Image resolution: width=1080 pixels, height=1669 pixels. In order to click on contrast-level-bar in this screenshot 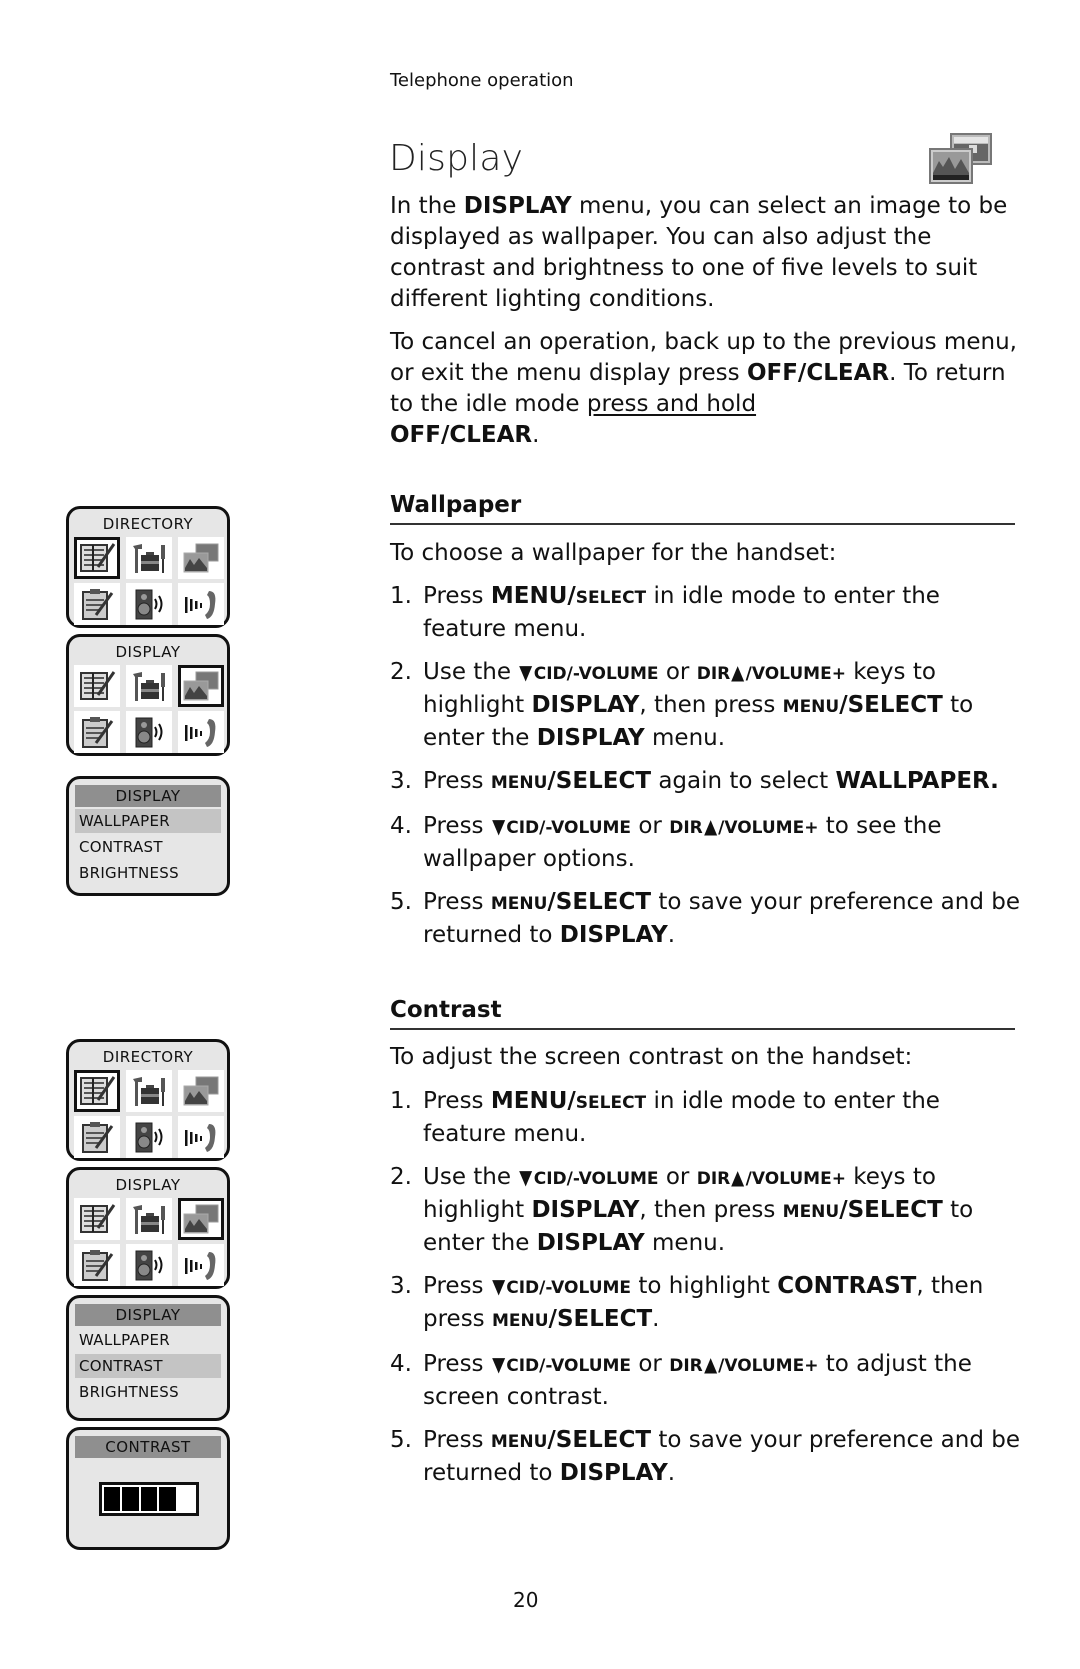, I will do `click(149, 1499)`.